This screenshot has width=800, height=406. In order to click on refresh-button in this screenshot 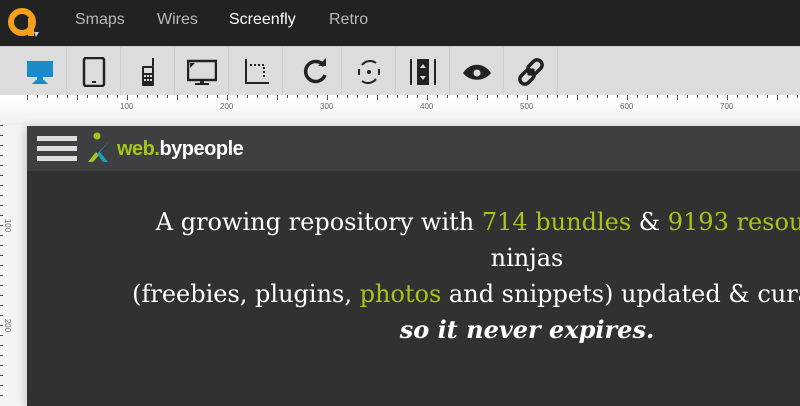, I will do `click(315, 71)`.